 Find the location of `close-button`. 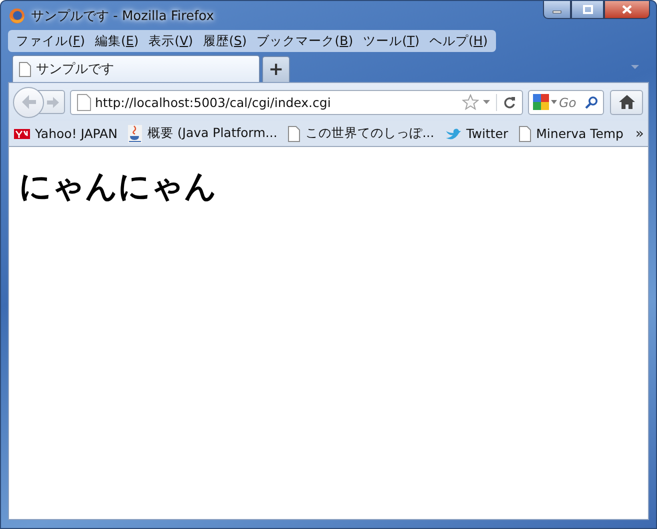

close-button is located at coordinates (627, 10).